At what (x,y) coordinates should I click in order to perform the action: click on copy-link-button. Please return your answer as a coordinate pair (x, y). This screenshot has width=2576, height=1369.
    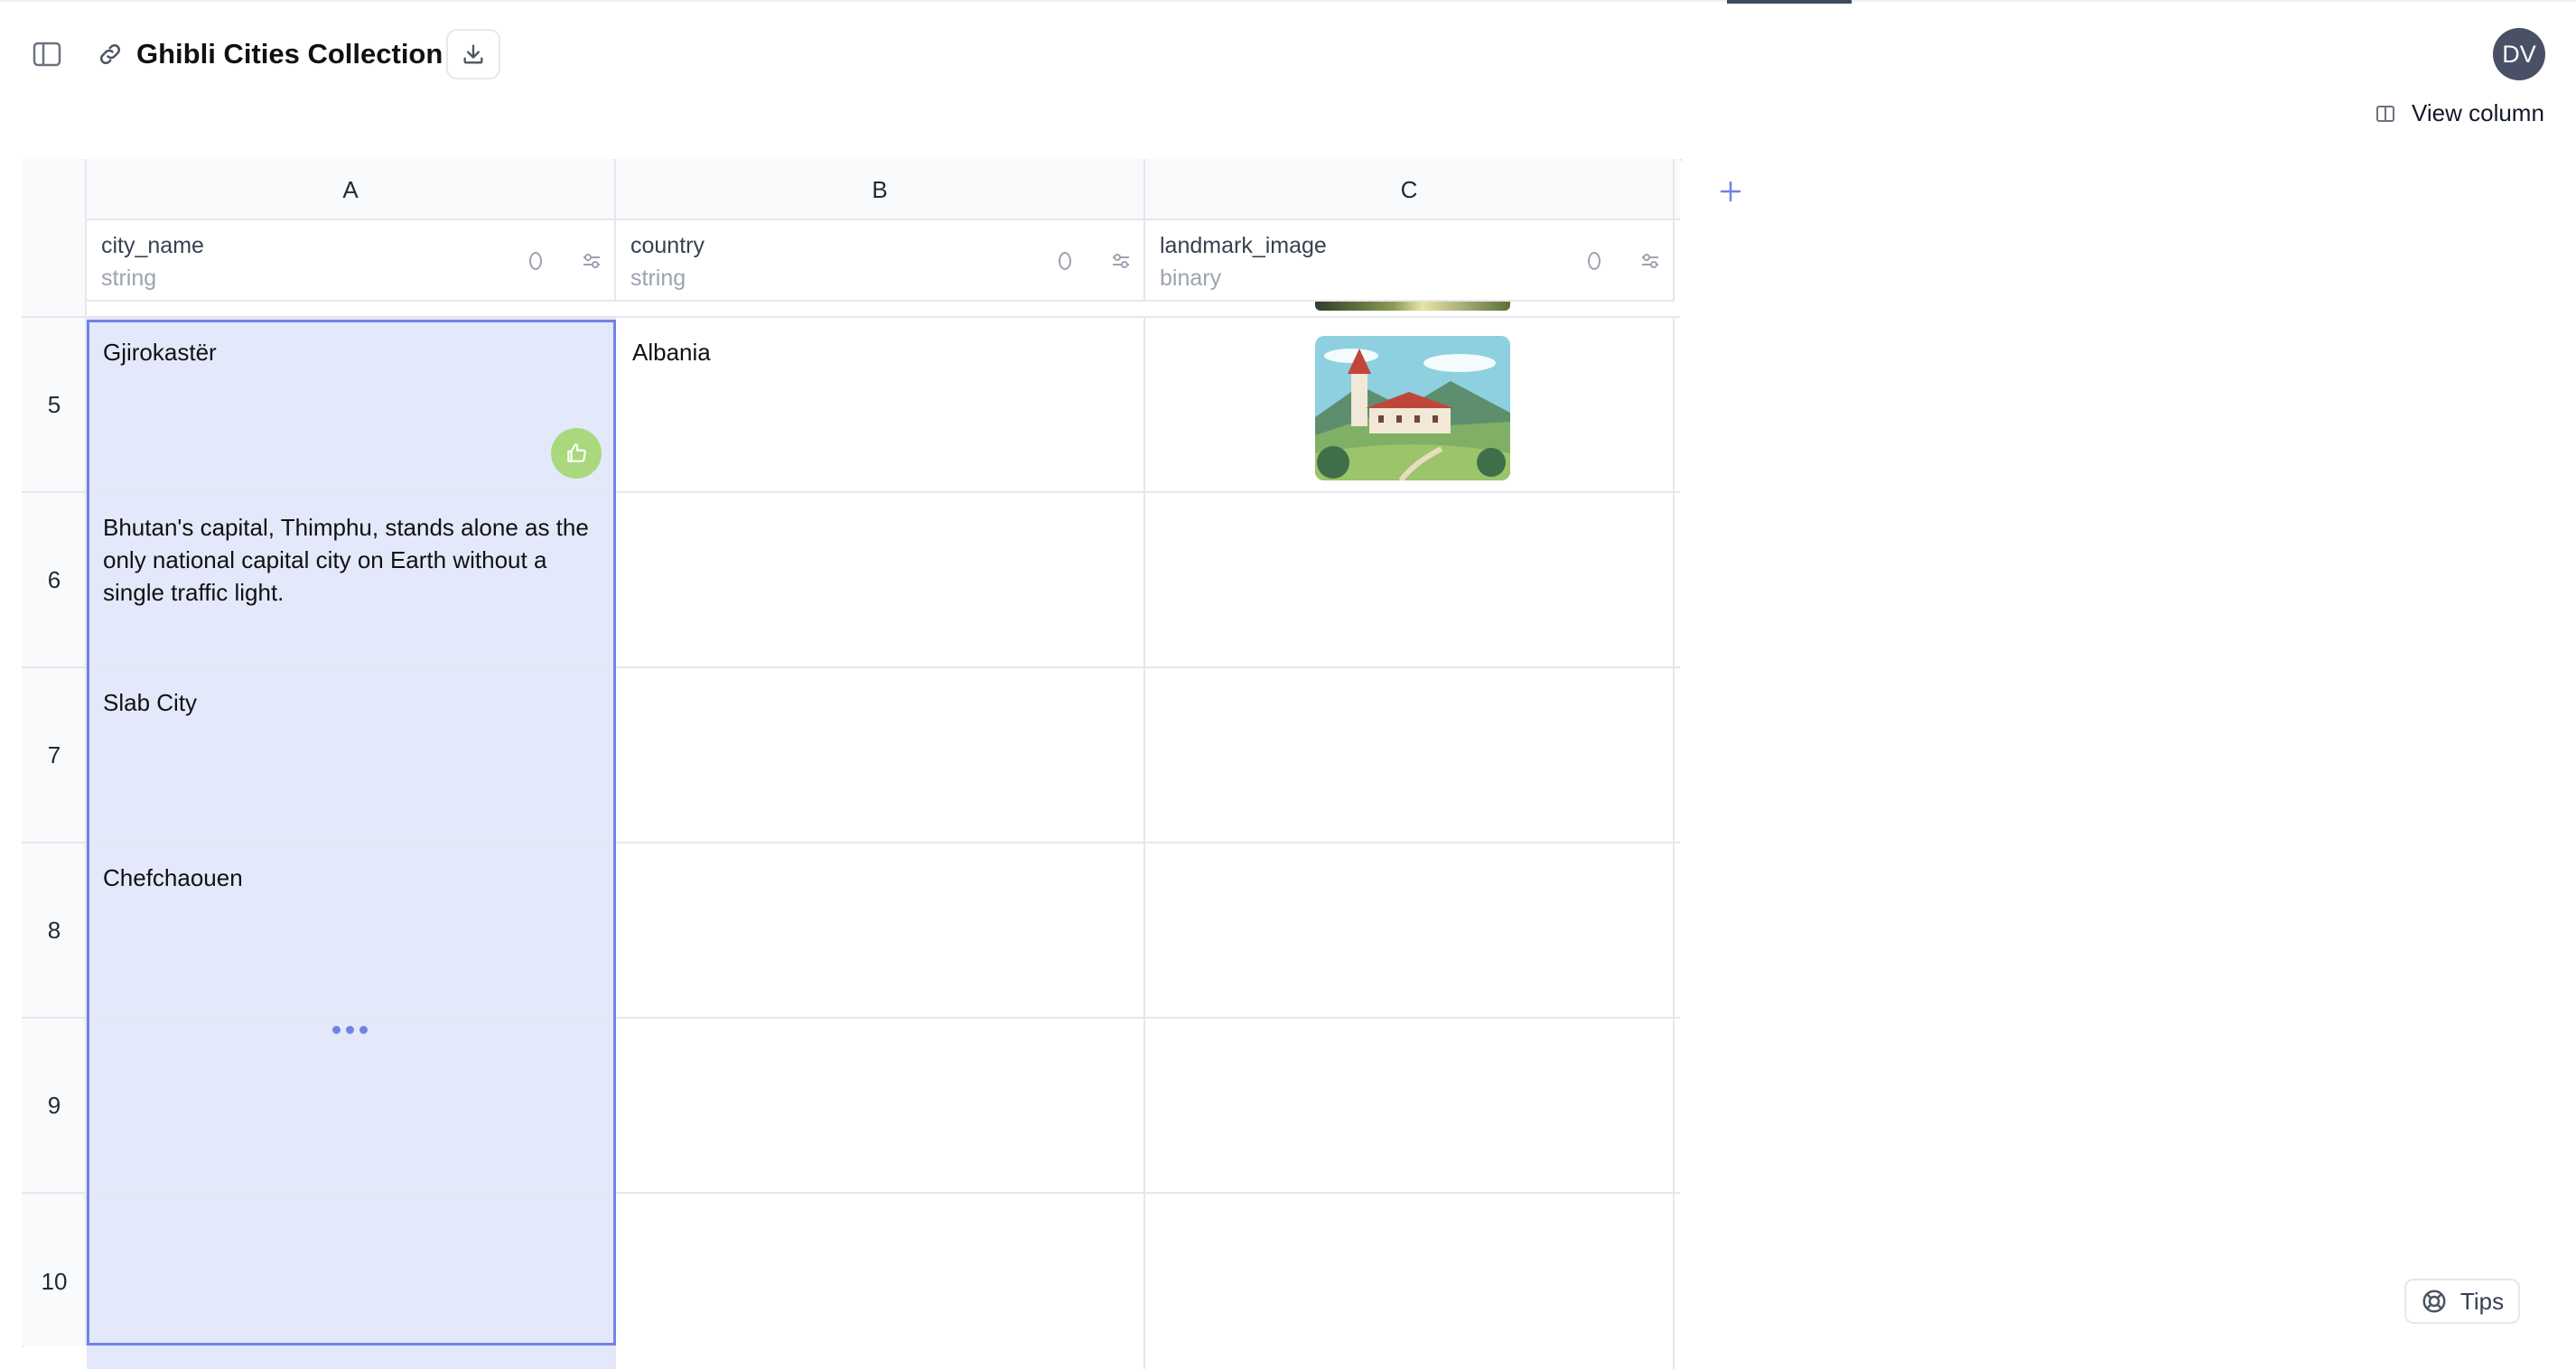
    Looking at the image, I should click on (110, 55).